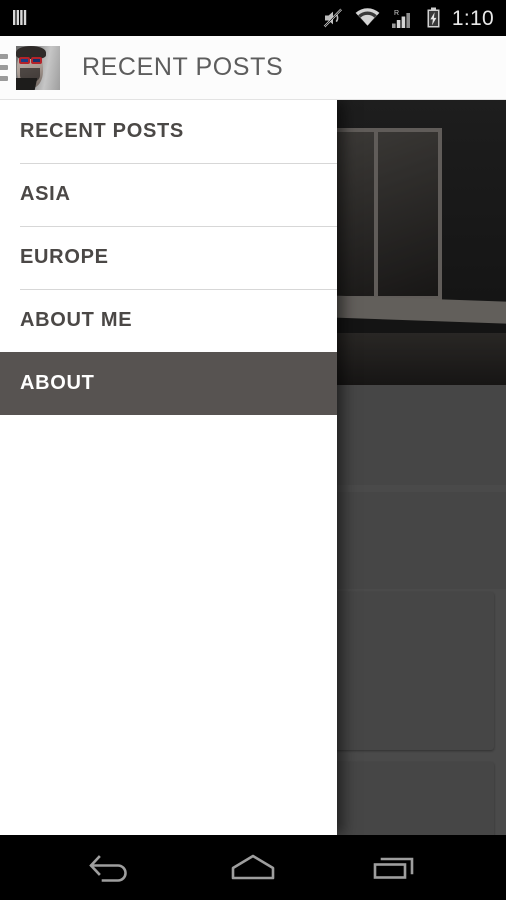  Describe the element at coordinates (396, 13) in the screenshot. I see `svg-text: R` at that location.